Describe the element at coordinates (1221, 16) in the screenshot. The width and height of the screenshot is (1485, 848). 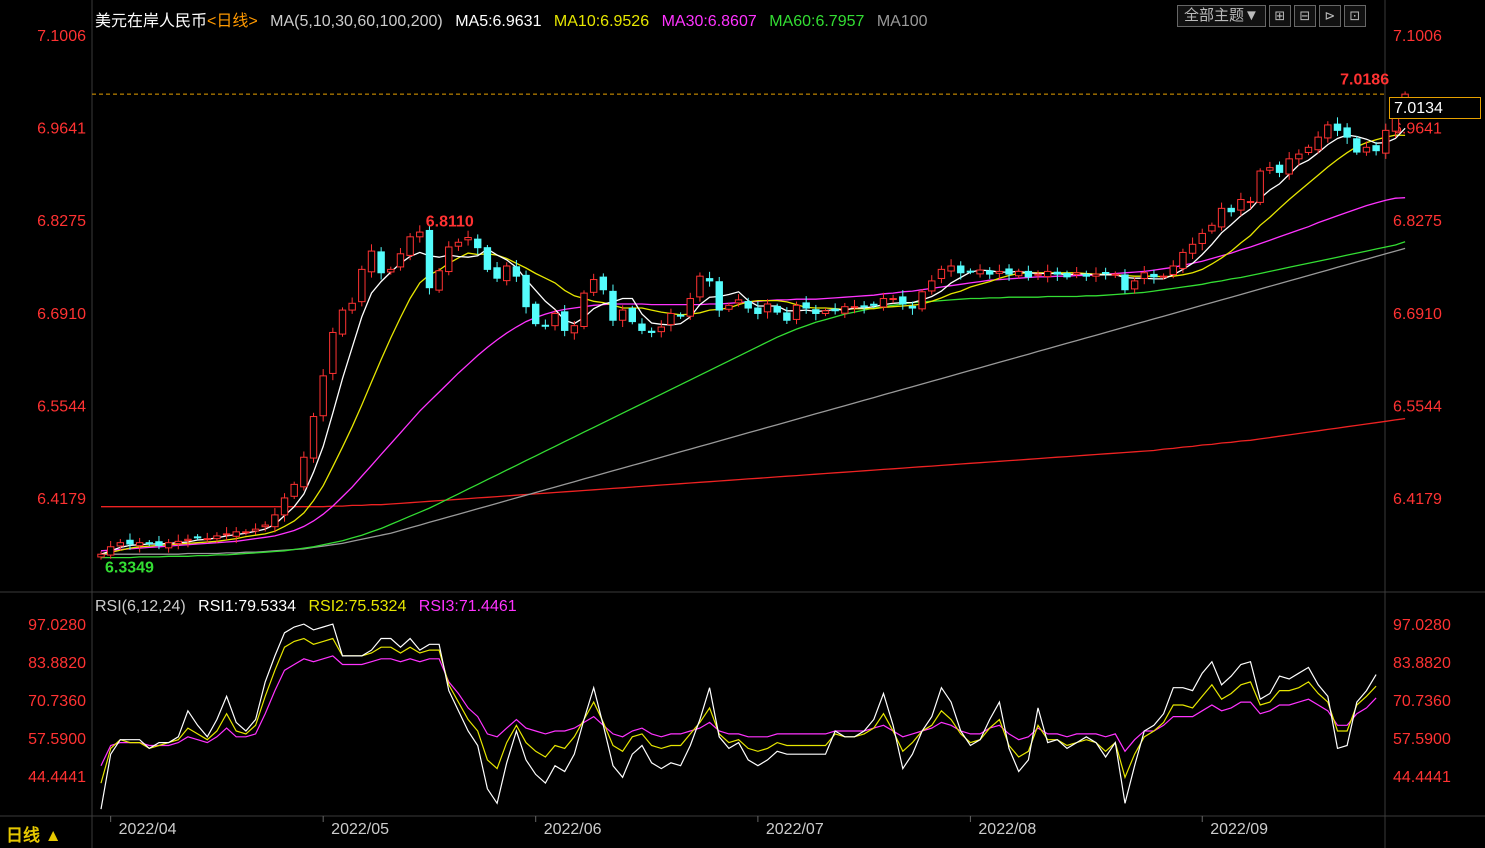
I see `theme-select-button: 全部主题▼` at that location.